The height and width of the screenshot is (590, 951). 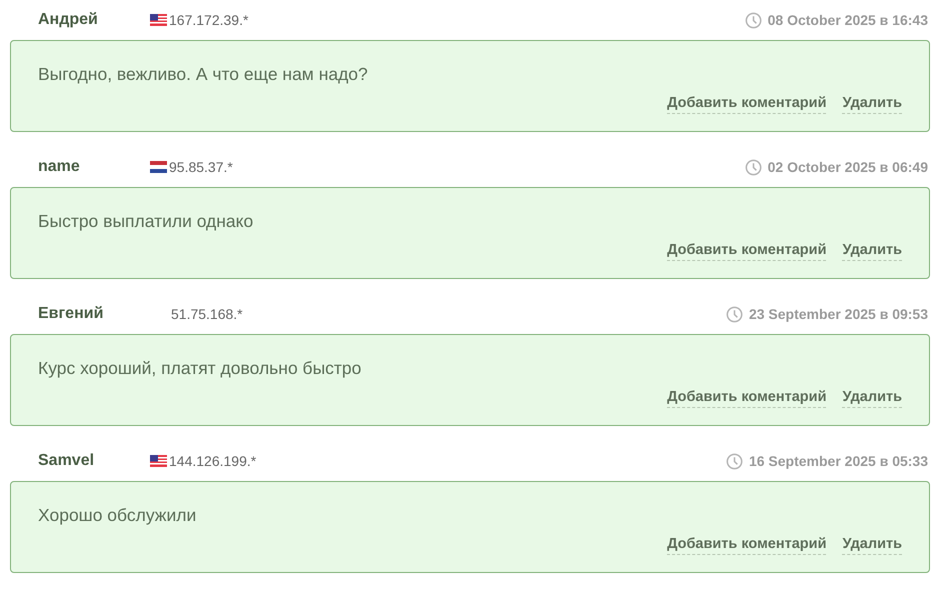 I want to click on ip-address: 144.126.199.*, so click(x=212, y=461).